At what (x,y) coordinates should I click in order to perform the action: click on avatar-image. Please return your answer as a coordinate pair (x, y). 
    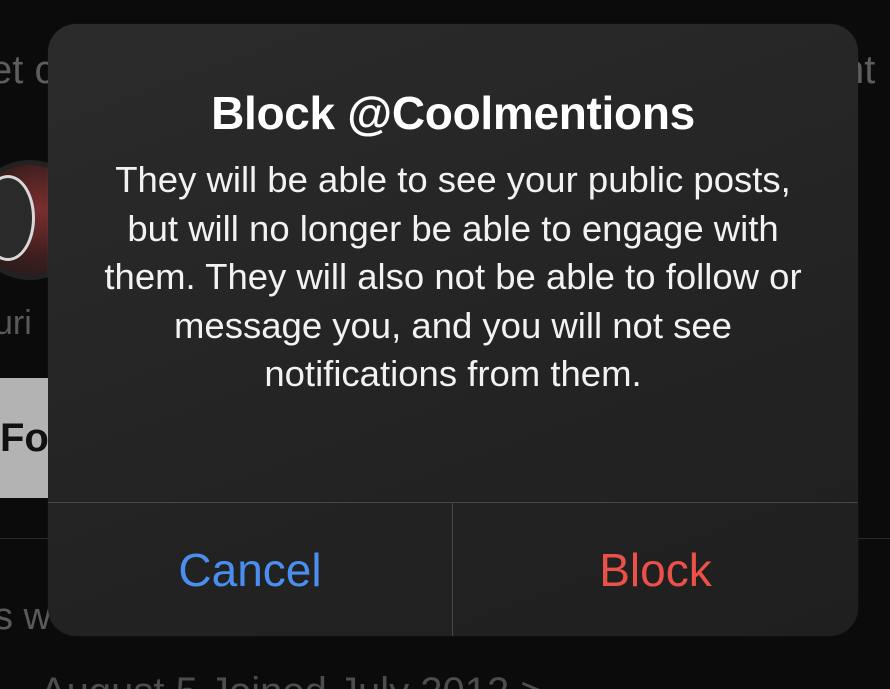
    Looking at the image, I should click on (17, 218).